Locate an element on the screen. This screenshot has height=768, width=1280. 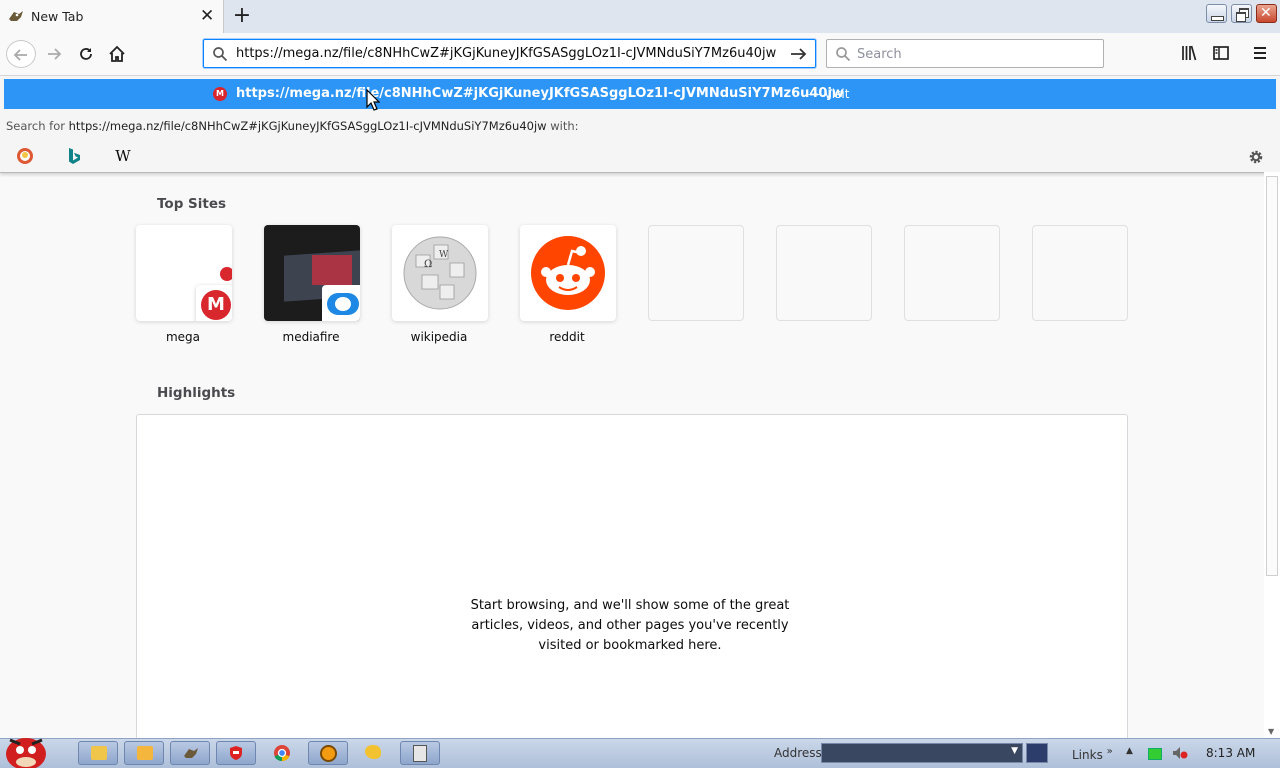
wikipedia-icon: W is located at coordinates (123, 156).